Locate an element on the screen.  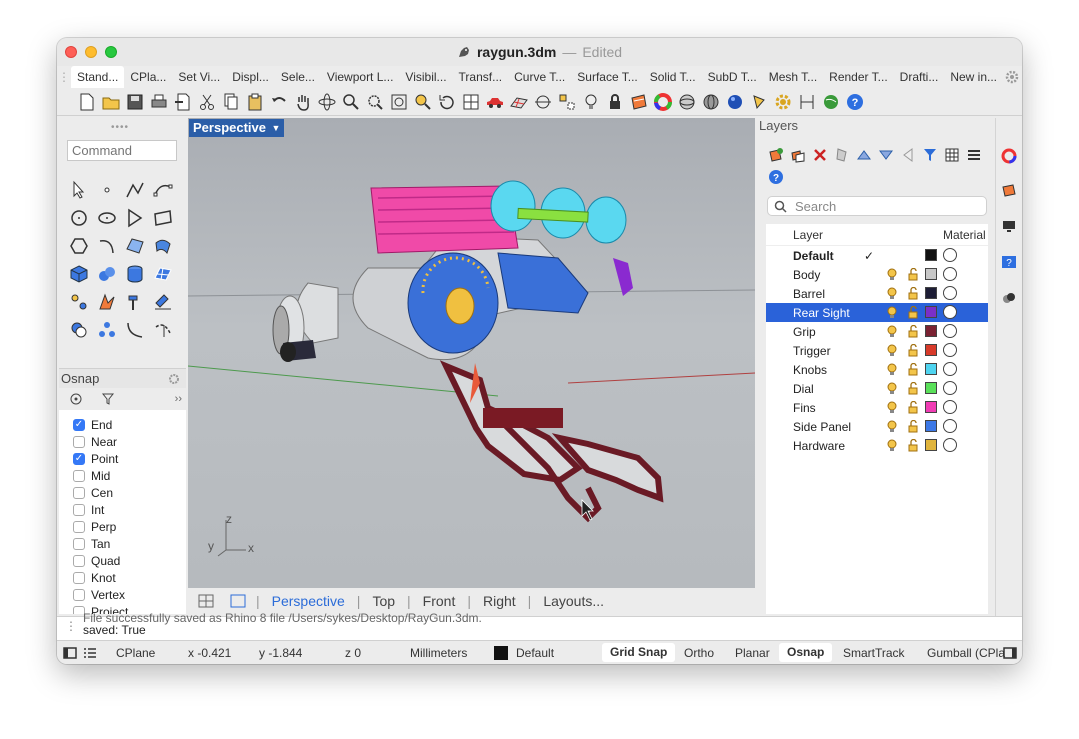
history-grip-handle: ⋮ is located at coordinates (71, 626).